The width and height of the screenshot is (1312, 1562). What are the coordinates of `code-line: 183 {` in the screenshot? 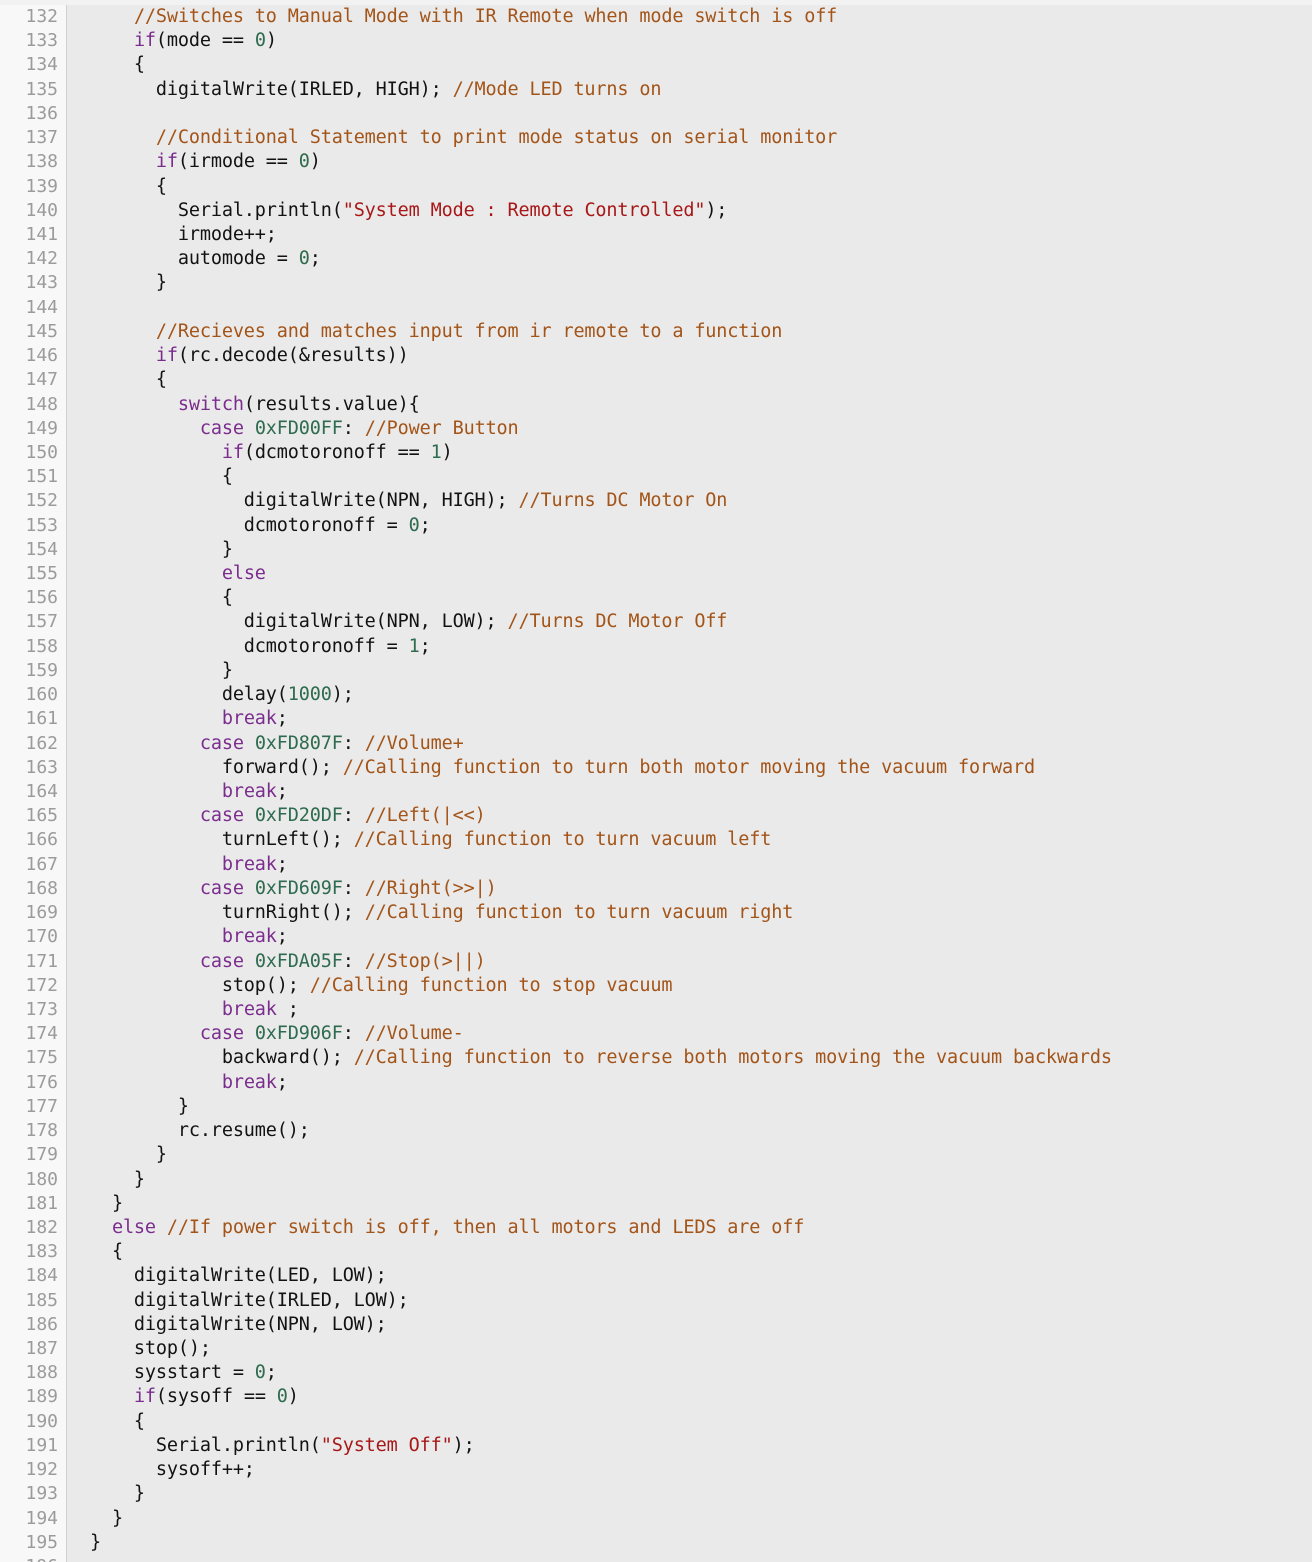 It's located at (656, 1252).